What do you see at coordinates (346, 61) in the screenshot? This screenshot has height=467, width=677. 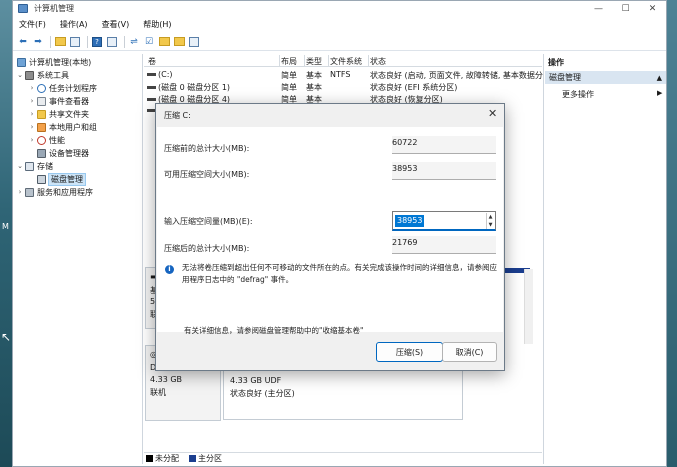 I see `header-filesystem: 文件系统` at bounding box center [346, 61].